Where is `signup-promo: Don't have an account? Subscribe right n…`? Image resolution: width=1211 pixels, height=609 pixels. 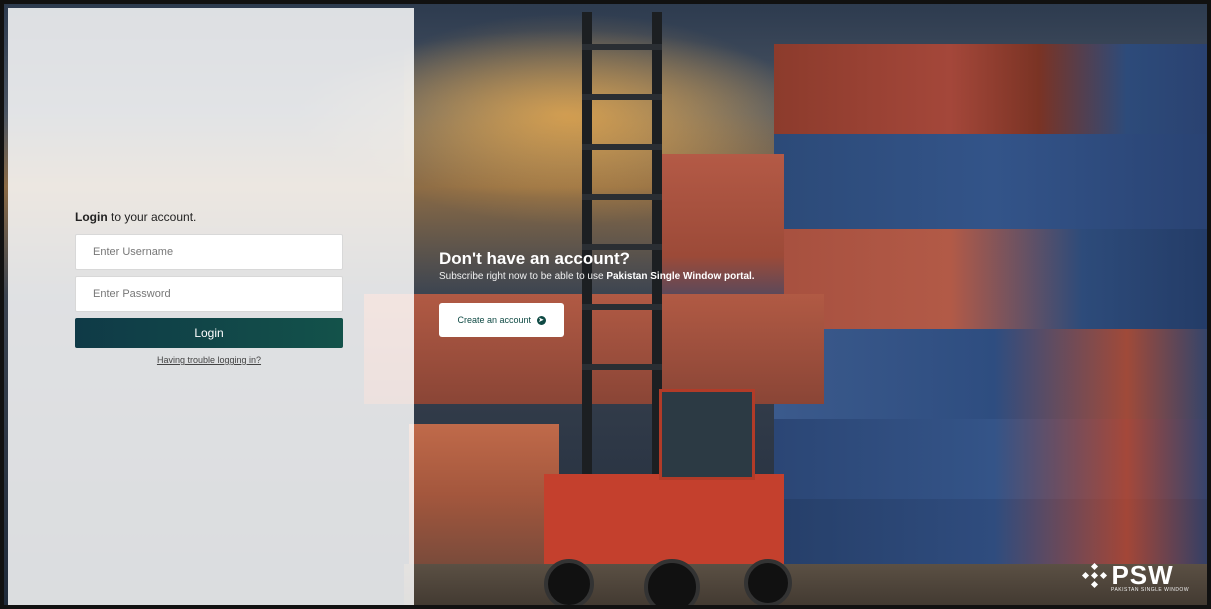 signup-promo: Don't have an account? Subscribe right n… is located at coordinates (597, 265).